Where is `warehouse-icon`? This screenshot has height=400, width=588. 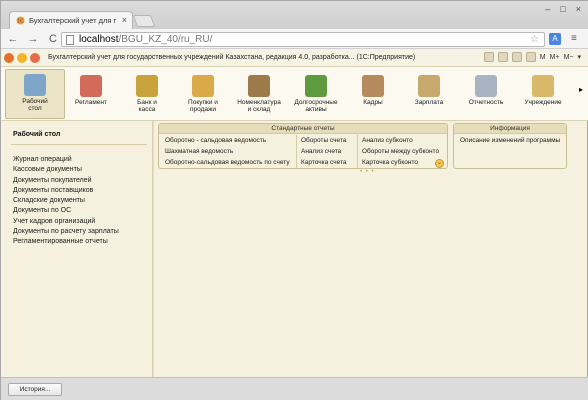 warehouse-icon is located at coordinates (259, 86).